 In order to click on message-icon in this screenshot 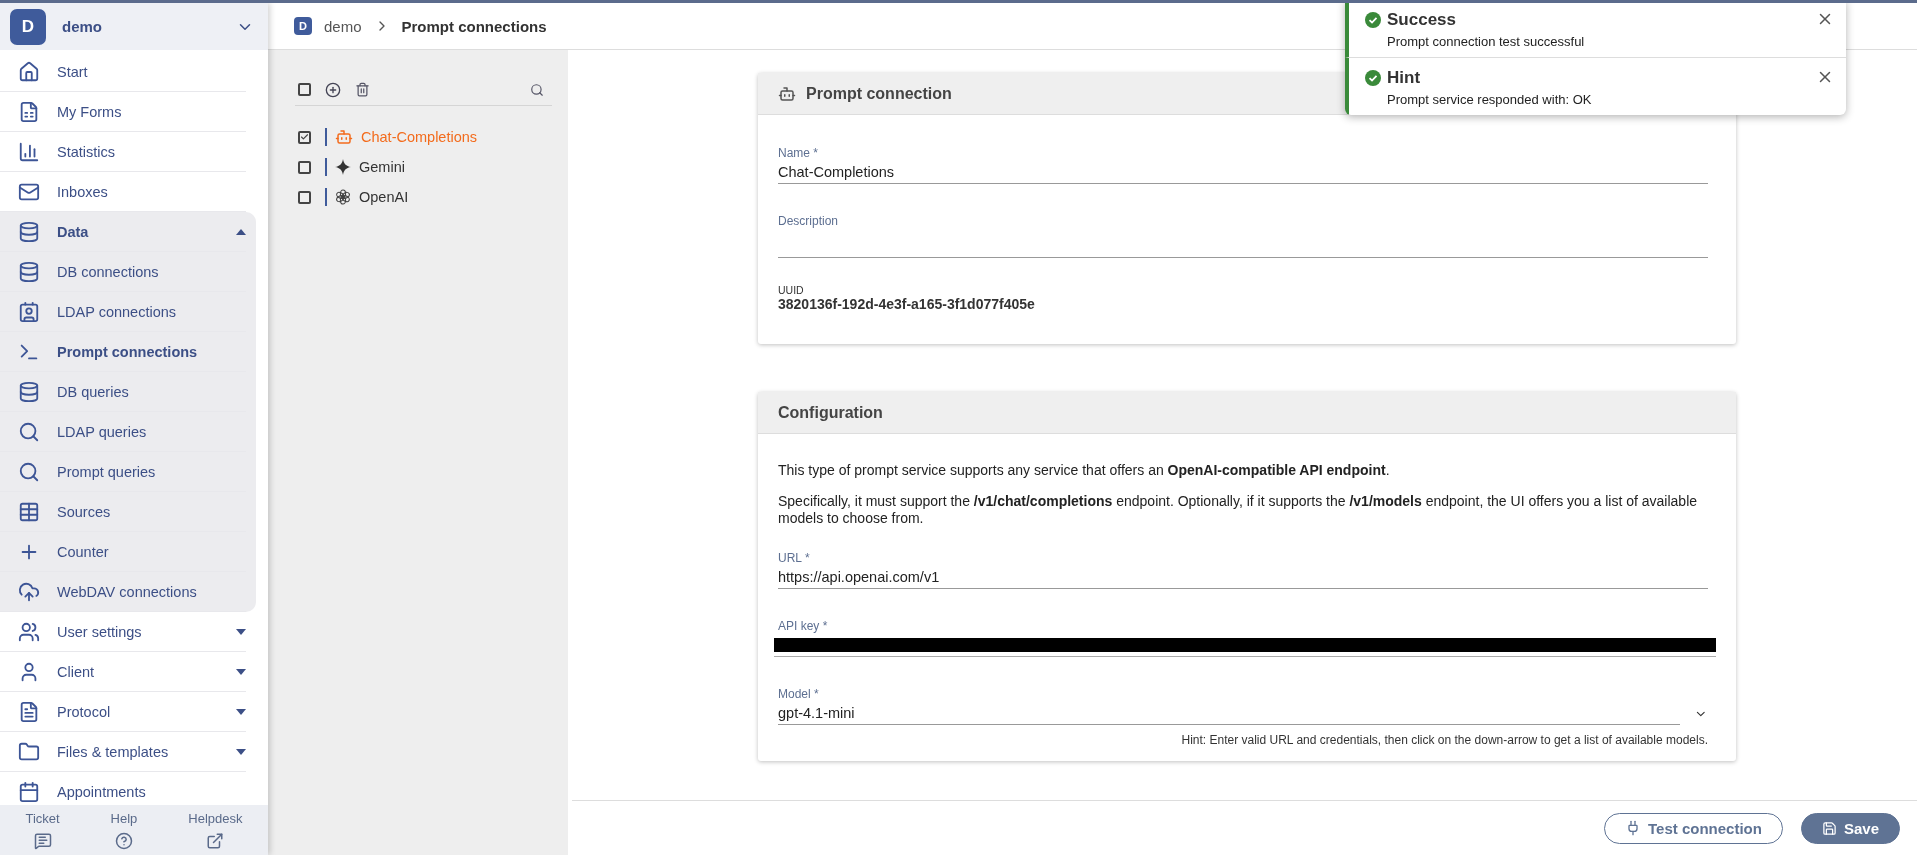, I will do `click(42, 840)`.